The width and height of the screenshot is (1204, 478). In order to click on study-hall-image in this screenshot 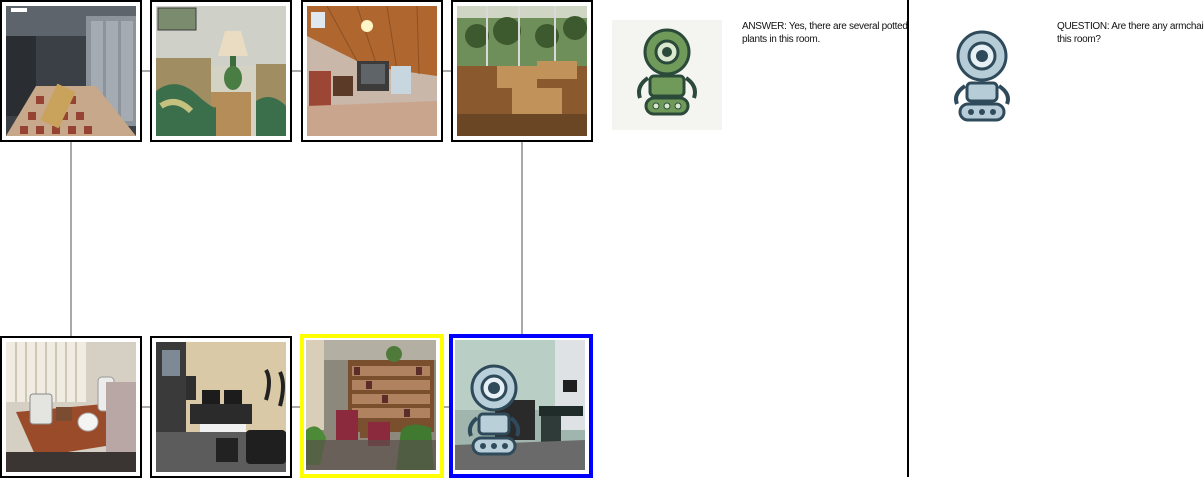, I will do `click(522, 71)`.